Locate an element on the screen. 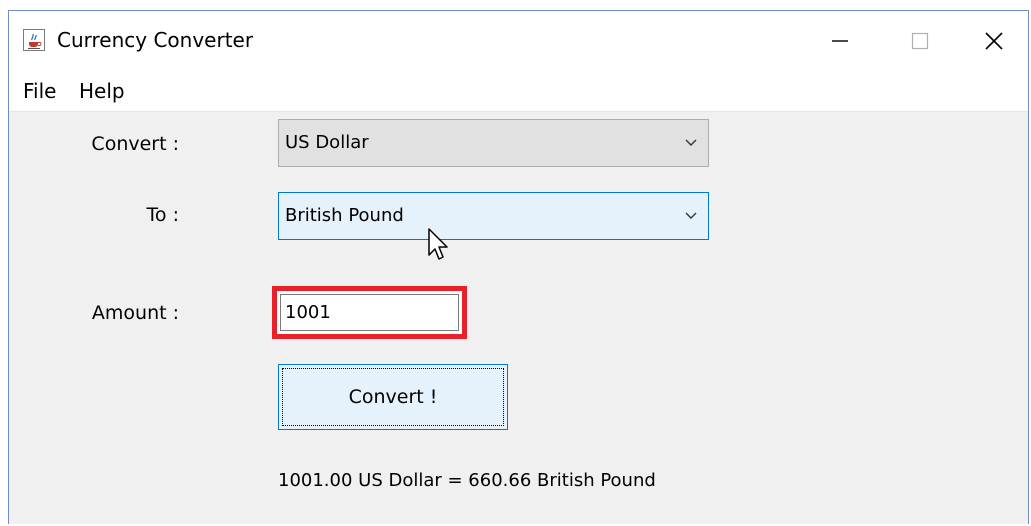 The image size is (1031, 526). amount-input is located at coordinates (369, 312).